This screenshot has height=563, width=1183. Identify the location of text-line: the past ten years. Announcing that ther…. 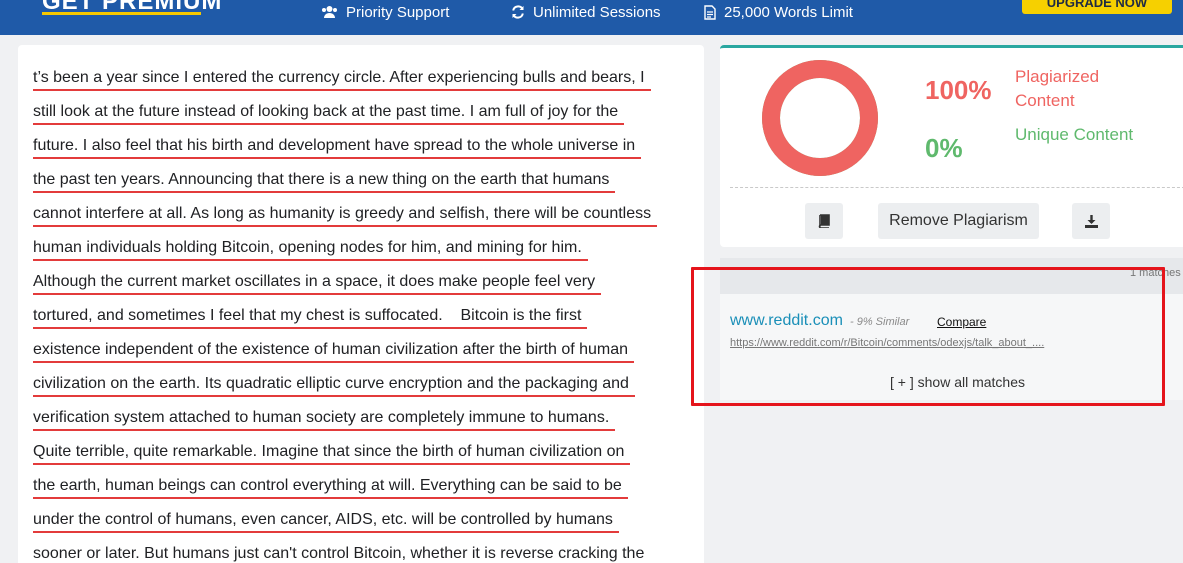
(324, 186).